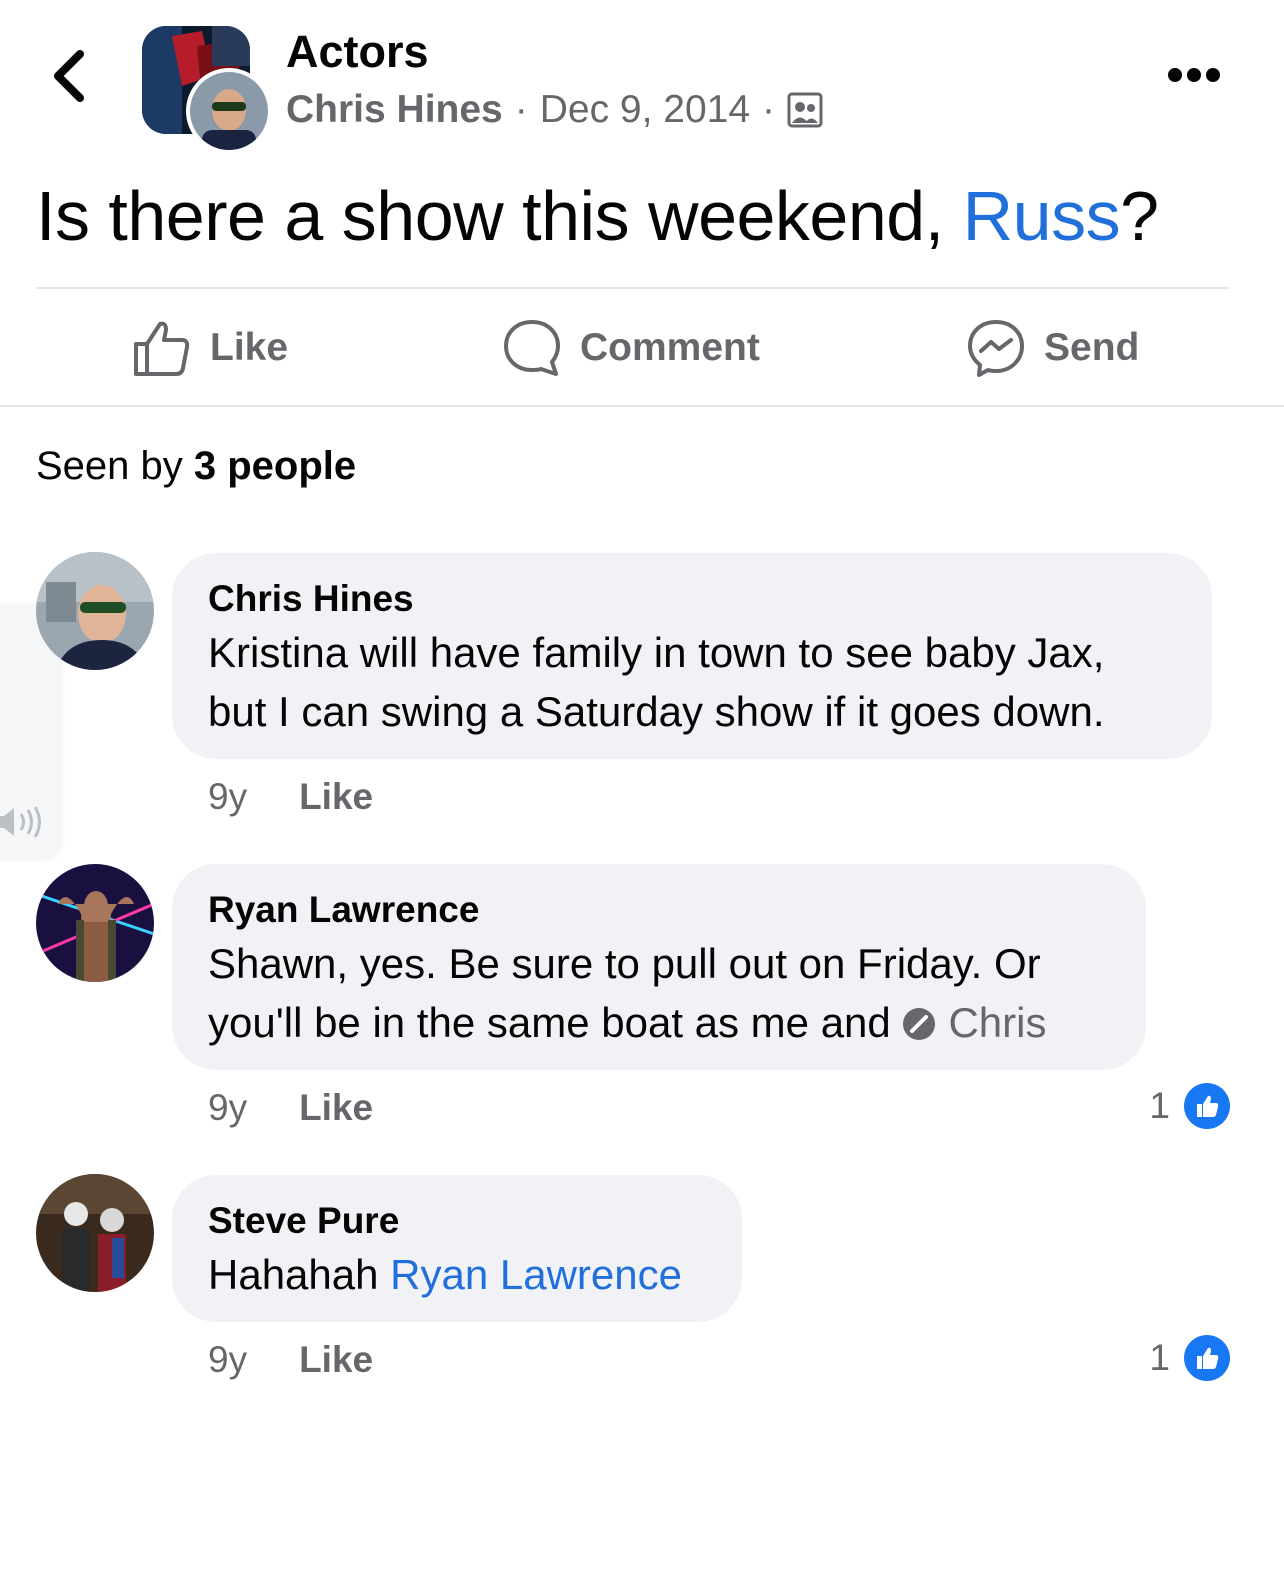  Describe the element at coordinates (659, 910) in the screenshot. I see `comment-author: Ryan Lawrence` at that location.